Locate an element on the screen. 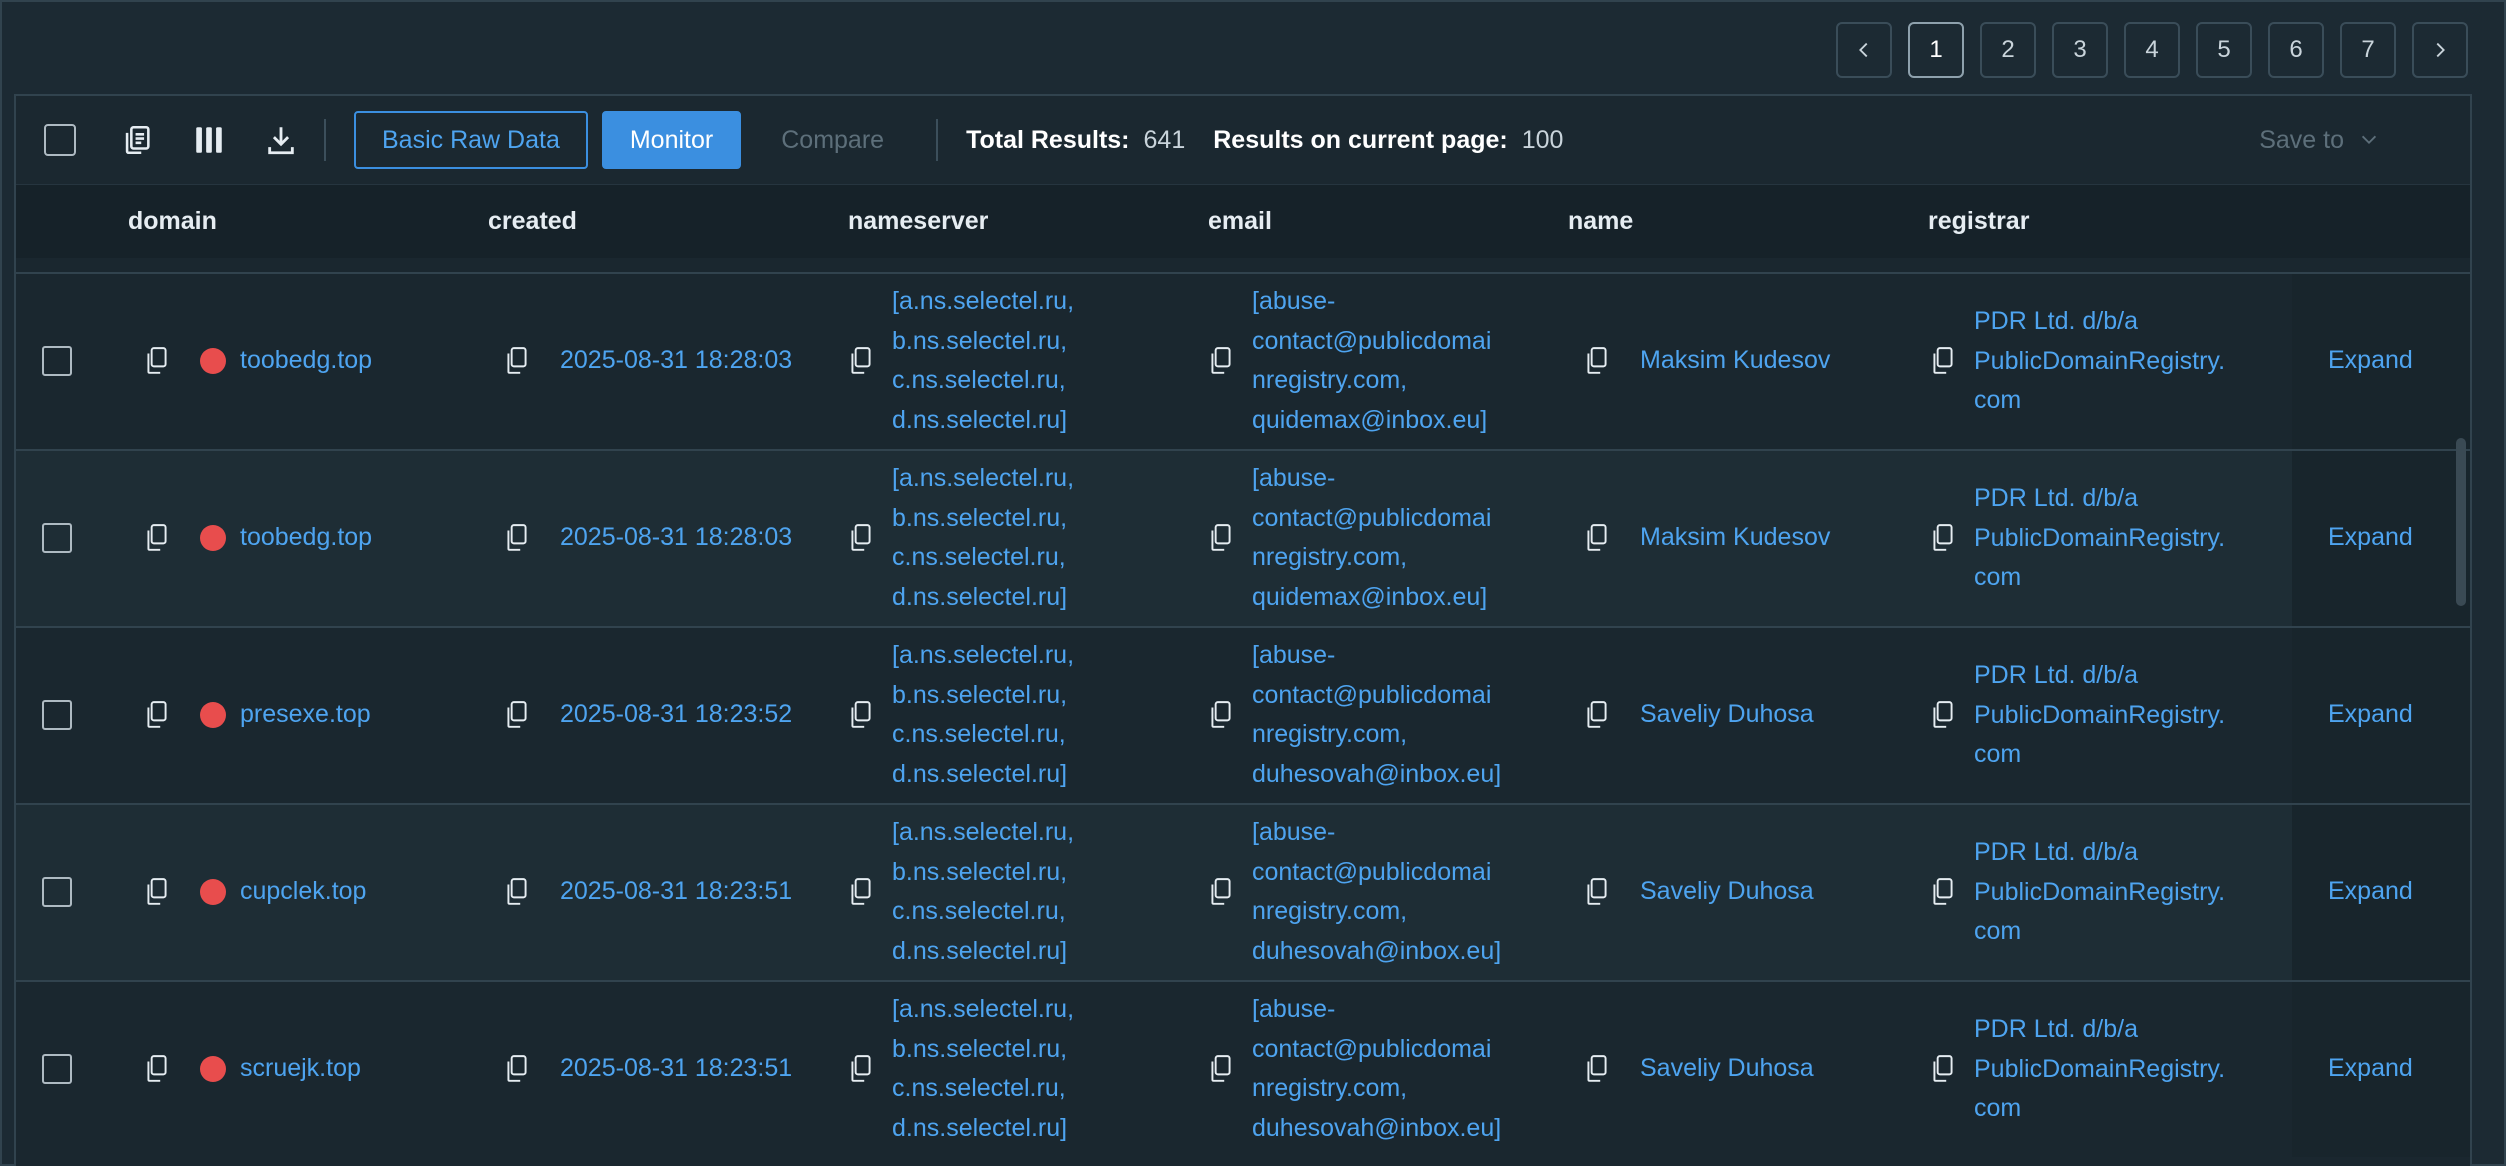 This screenshot has width=2506, height=1166. vertical-scrollbar is located at coordinates (2460, 719).